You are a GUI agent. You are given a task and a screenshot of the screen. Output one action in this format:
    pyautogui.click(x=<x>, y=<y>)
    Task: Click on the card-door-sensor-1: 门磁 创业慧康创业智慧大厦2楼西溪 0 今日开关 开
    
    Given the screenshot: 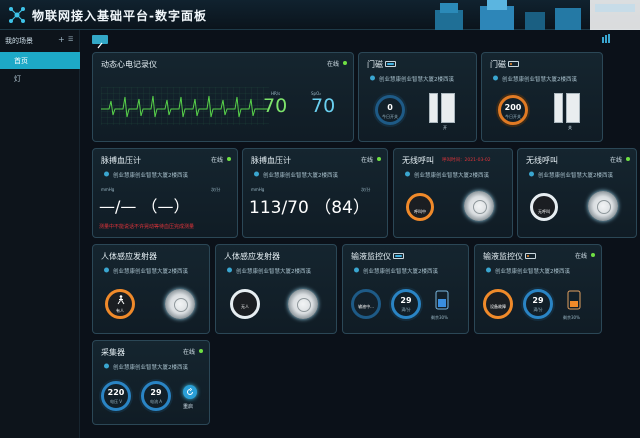 What is the action you would take?
    pyautogui.click(x=417, y=97)
    